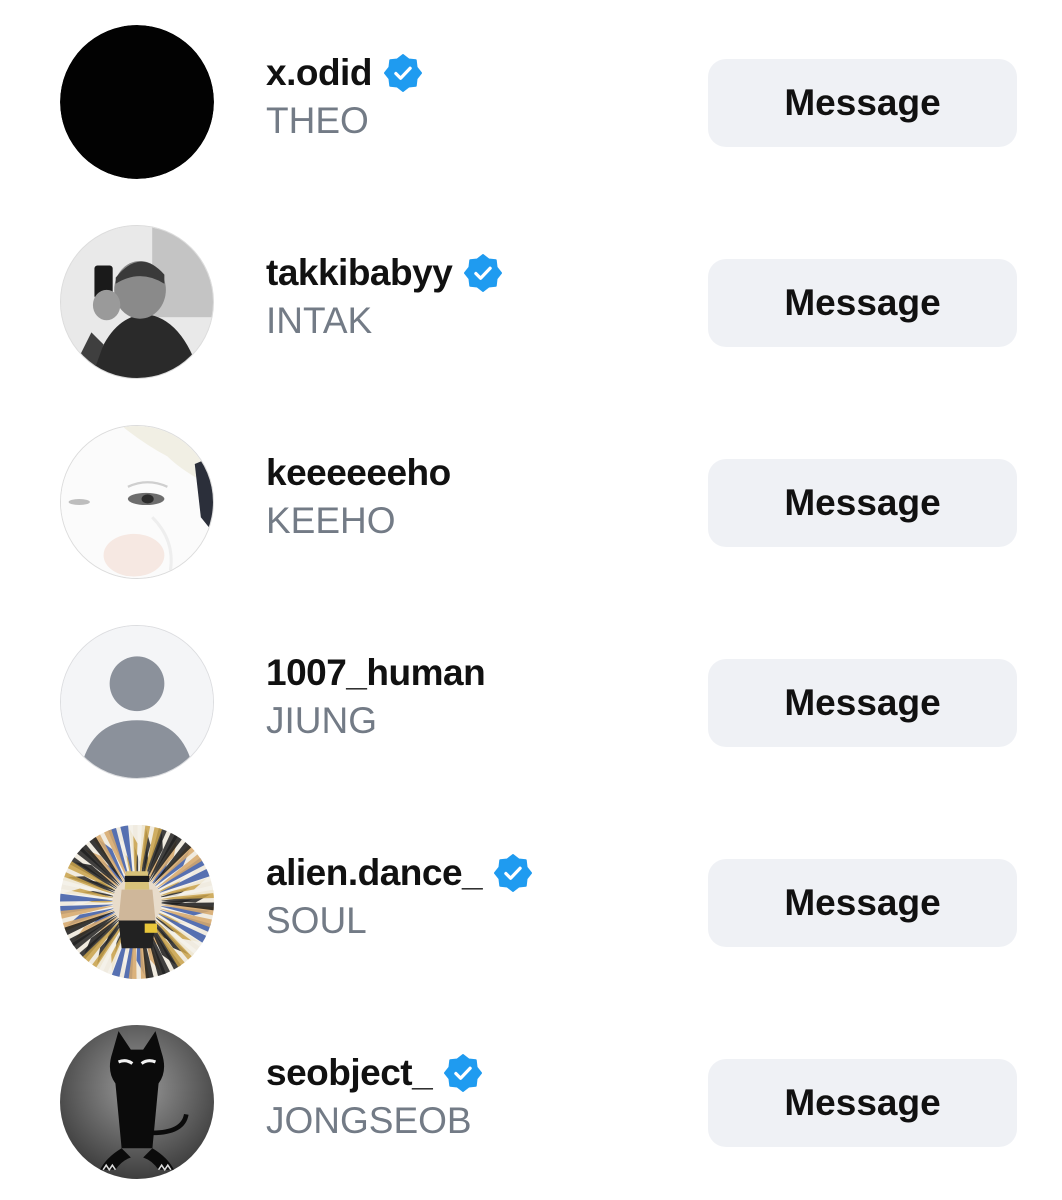 The width and height of the screenshot is (1062, 1200). Describe the element at coordinates (137, 502) in the screenshot. I see `closeup-face-avatar` at that location.